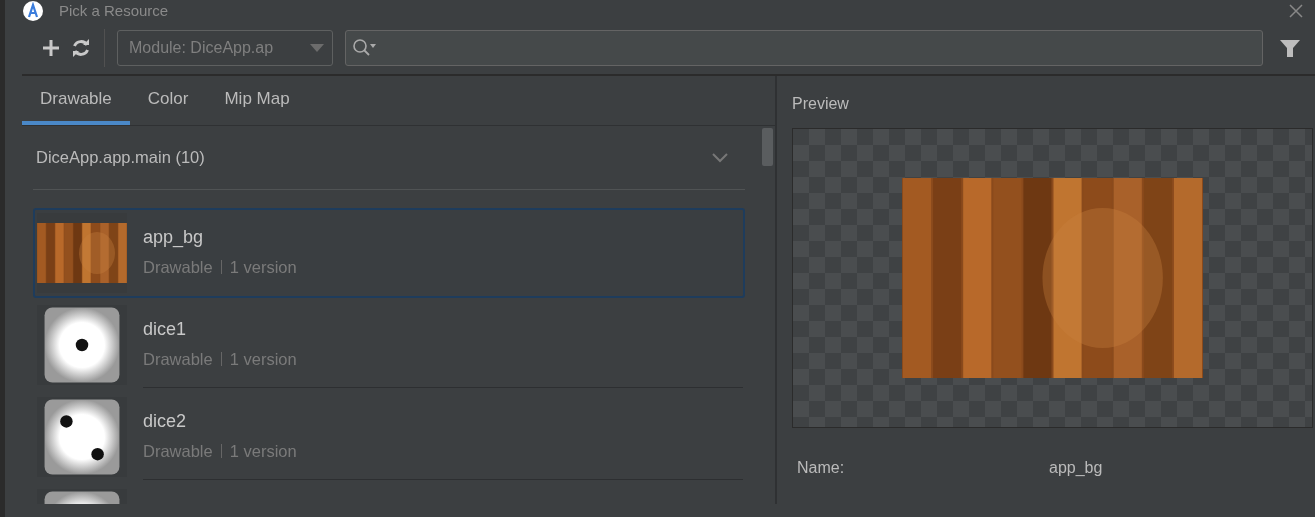  What do you see at coordinates (168, 100) in the screenshot?
I see `tab: Color` at bounding box center [168, 100].